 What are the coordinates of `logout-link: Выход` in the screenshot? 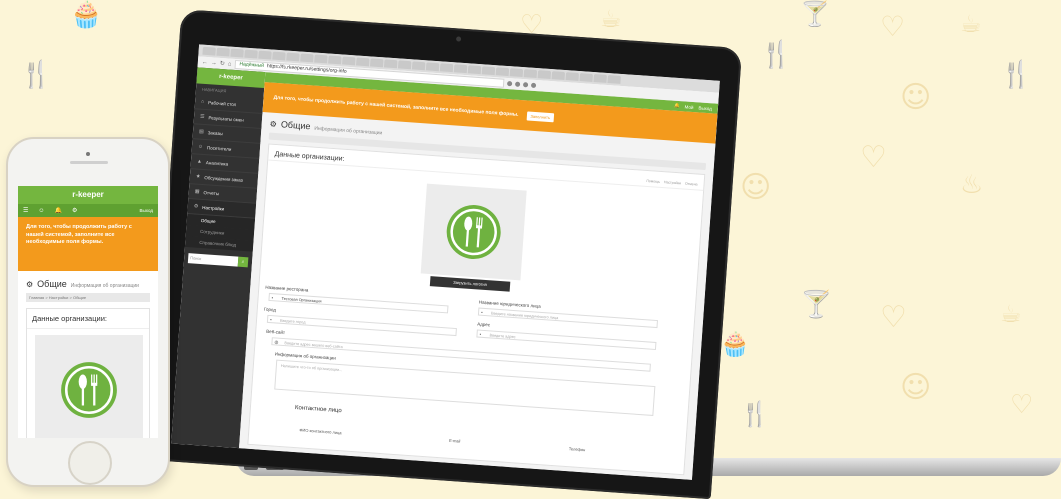 It's located at (705, 108).